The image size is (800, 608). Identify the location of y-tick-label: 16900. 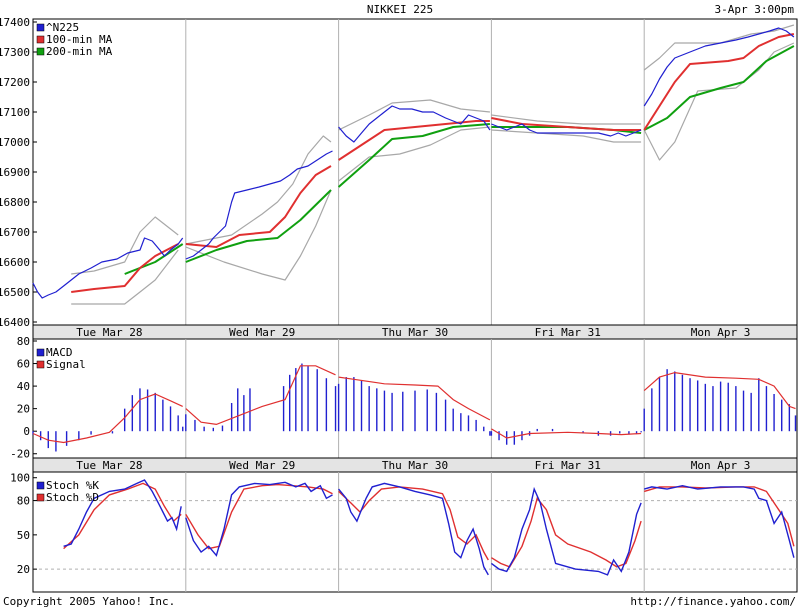
(15, 172).